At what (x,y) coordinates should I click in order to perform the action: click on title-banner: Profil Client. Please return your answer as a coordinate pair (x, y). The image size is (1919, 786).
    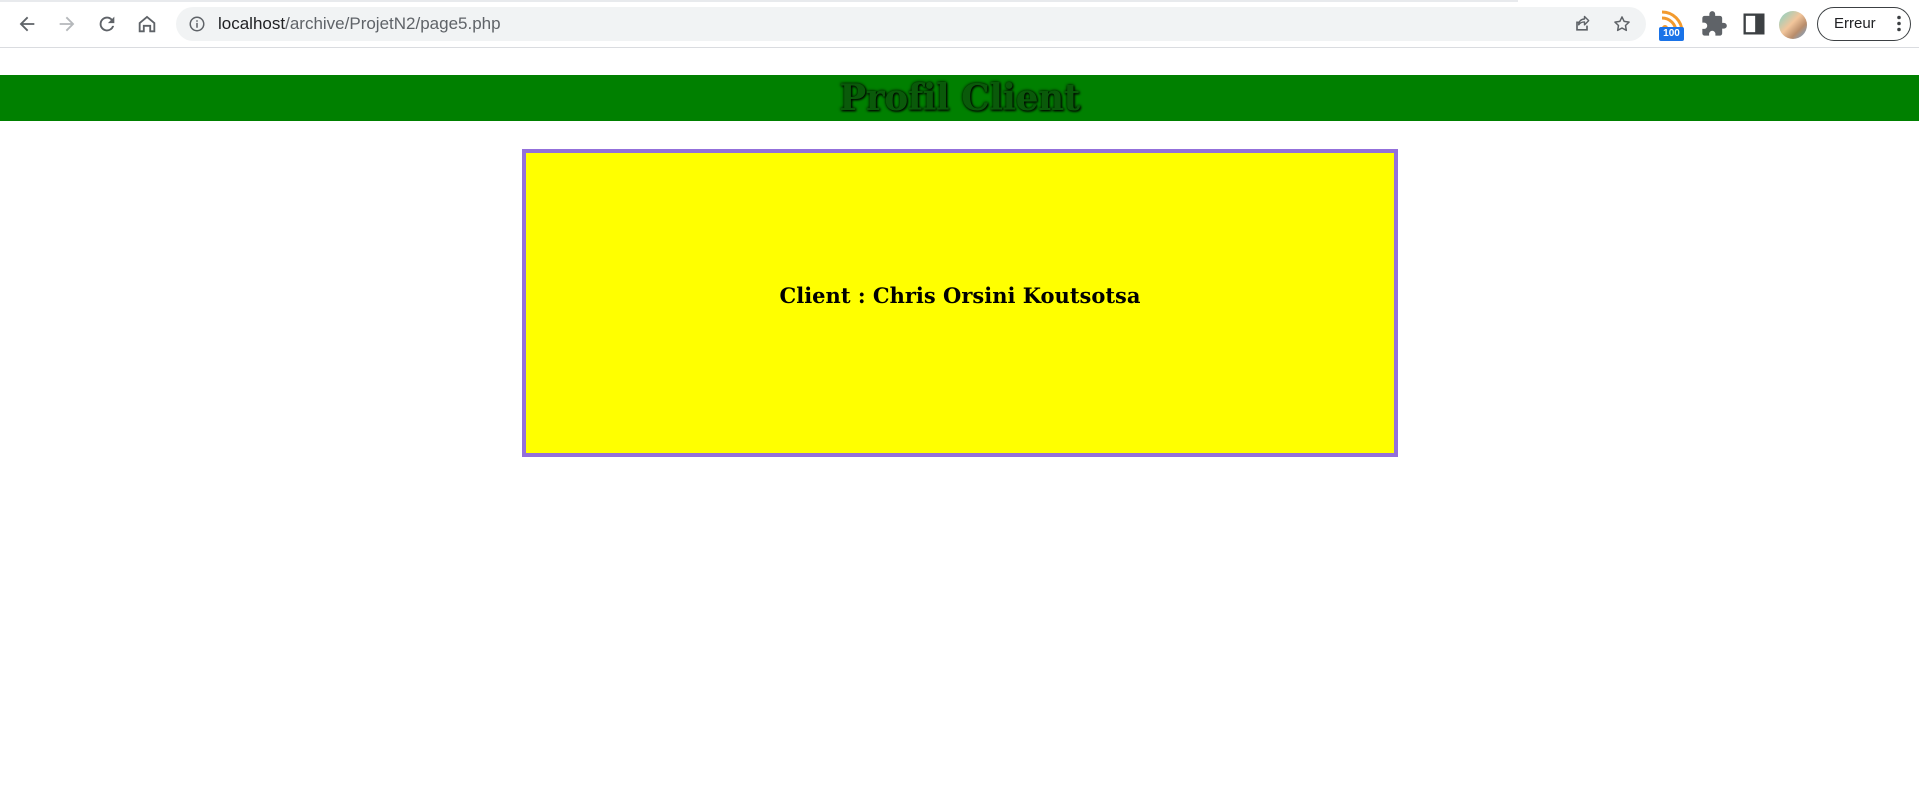
    Looking at the image, I should click on (959, 98).